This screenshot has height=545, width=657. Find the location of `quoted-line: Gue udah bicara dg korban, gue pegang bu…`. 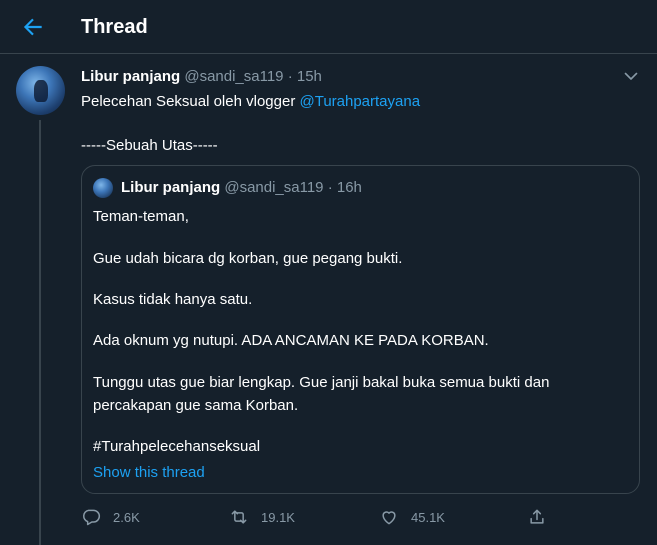

quoted-line: Gue udah bicara dg korban, gue pegang bu… is located at coordinates (248, 258).